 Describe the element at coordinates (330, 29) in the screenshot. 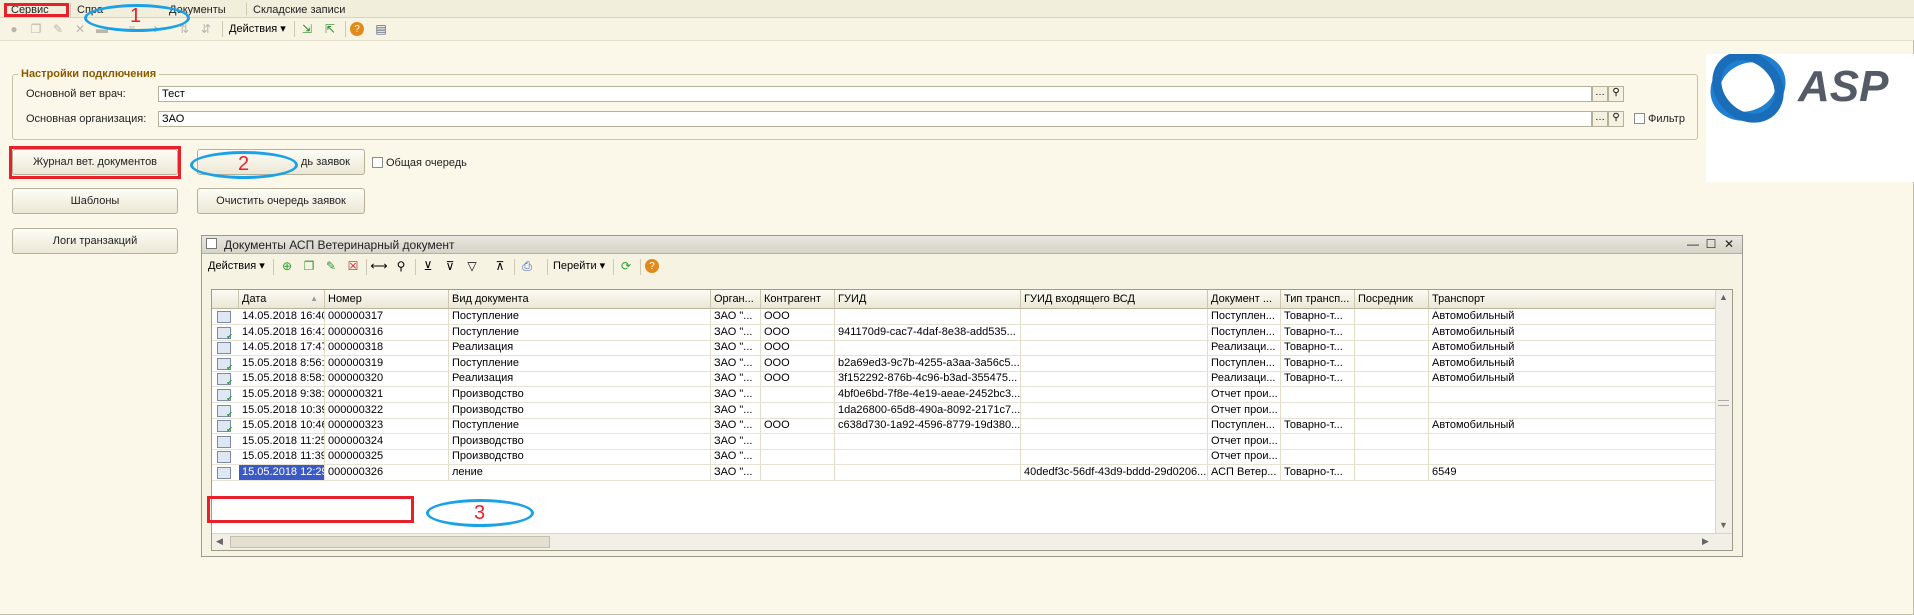

I see `import-icon: ⇱` at that location.